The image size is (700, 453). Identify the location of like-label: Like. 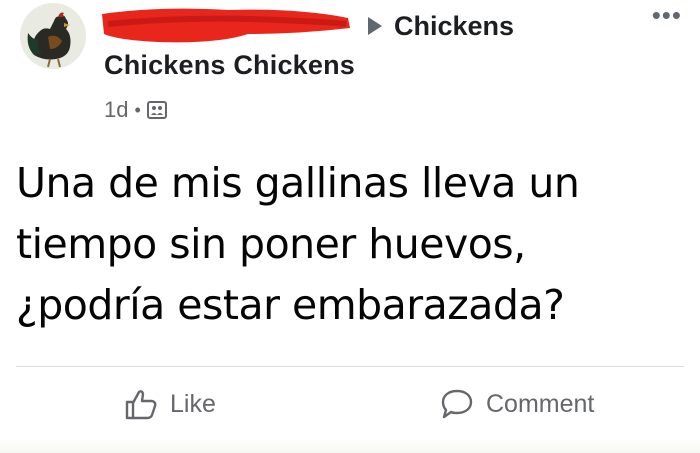
(193, 403).